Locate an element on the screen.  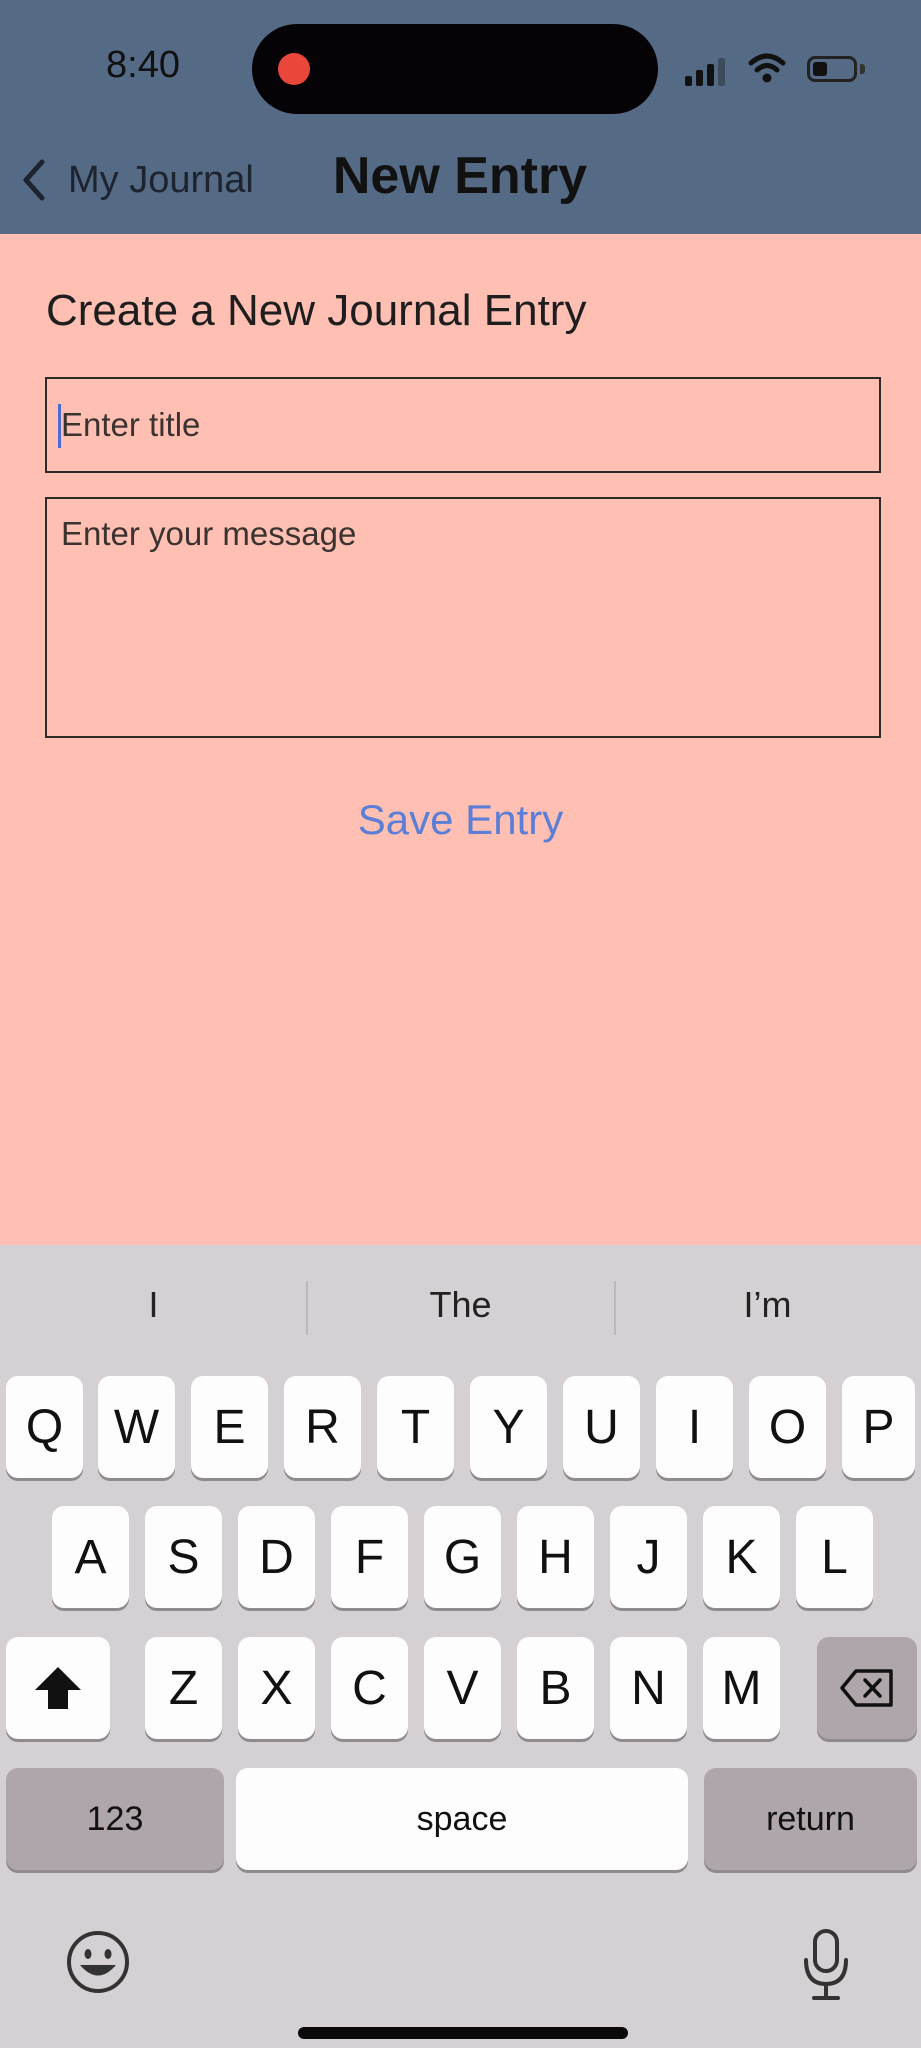
key-q: Q is located at coordinates (44, 1427).